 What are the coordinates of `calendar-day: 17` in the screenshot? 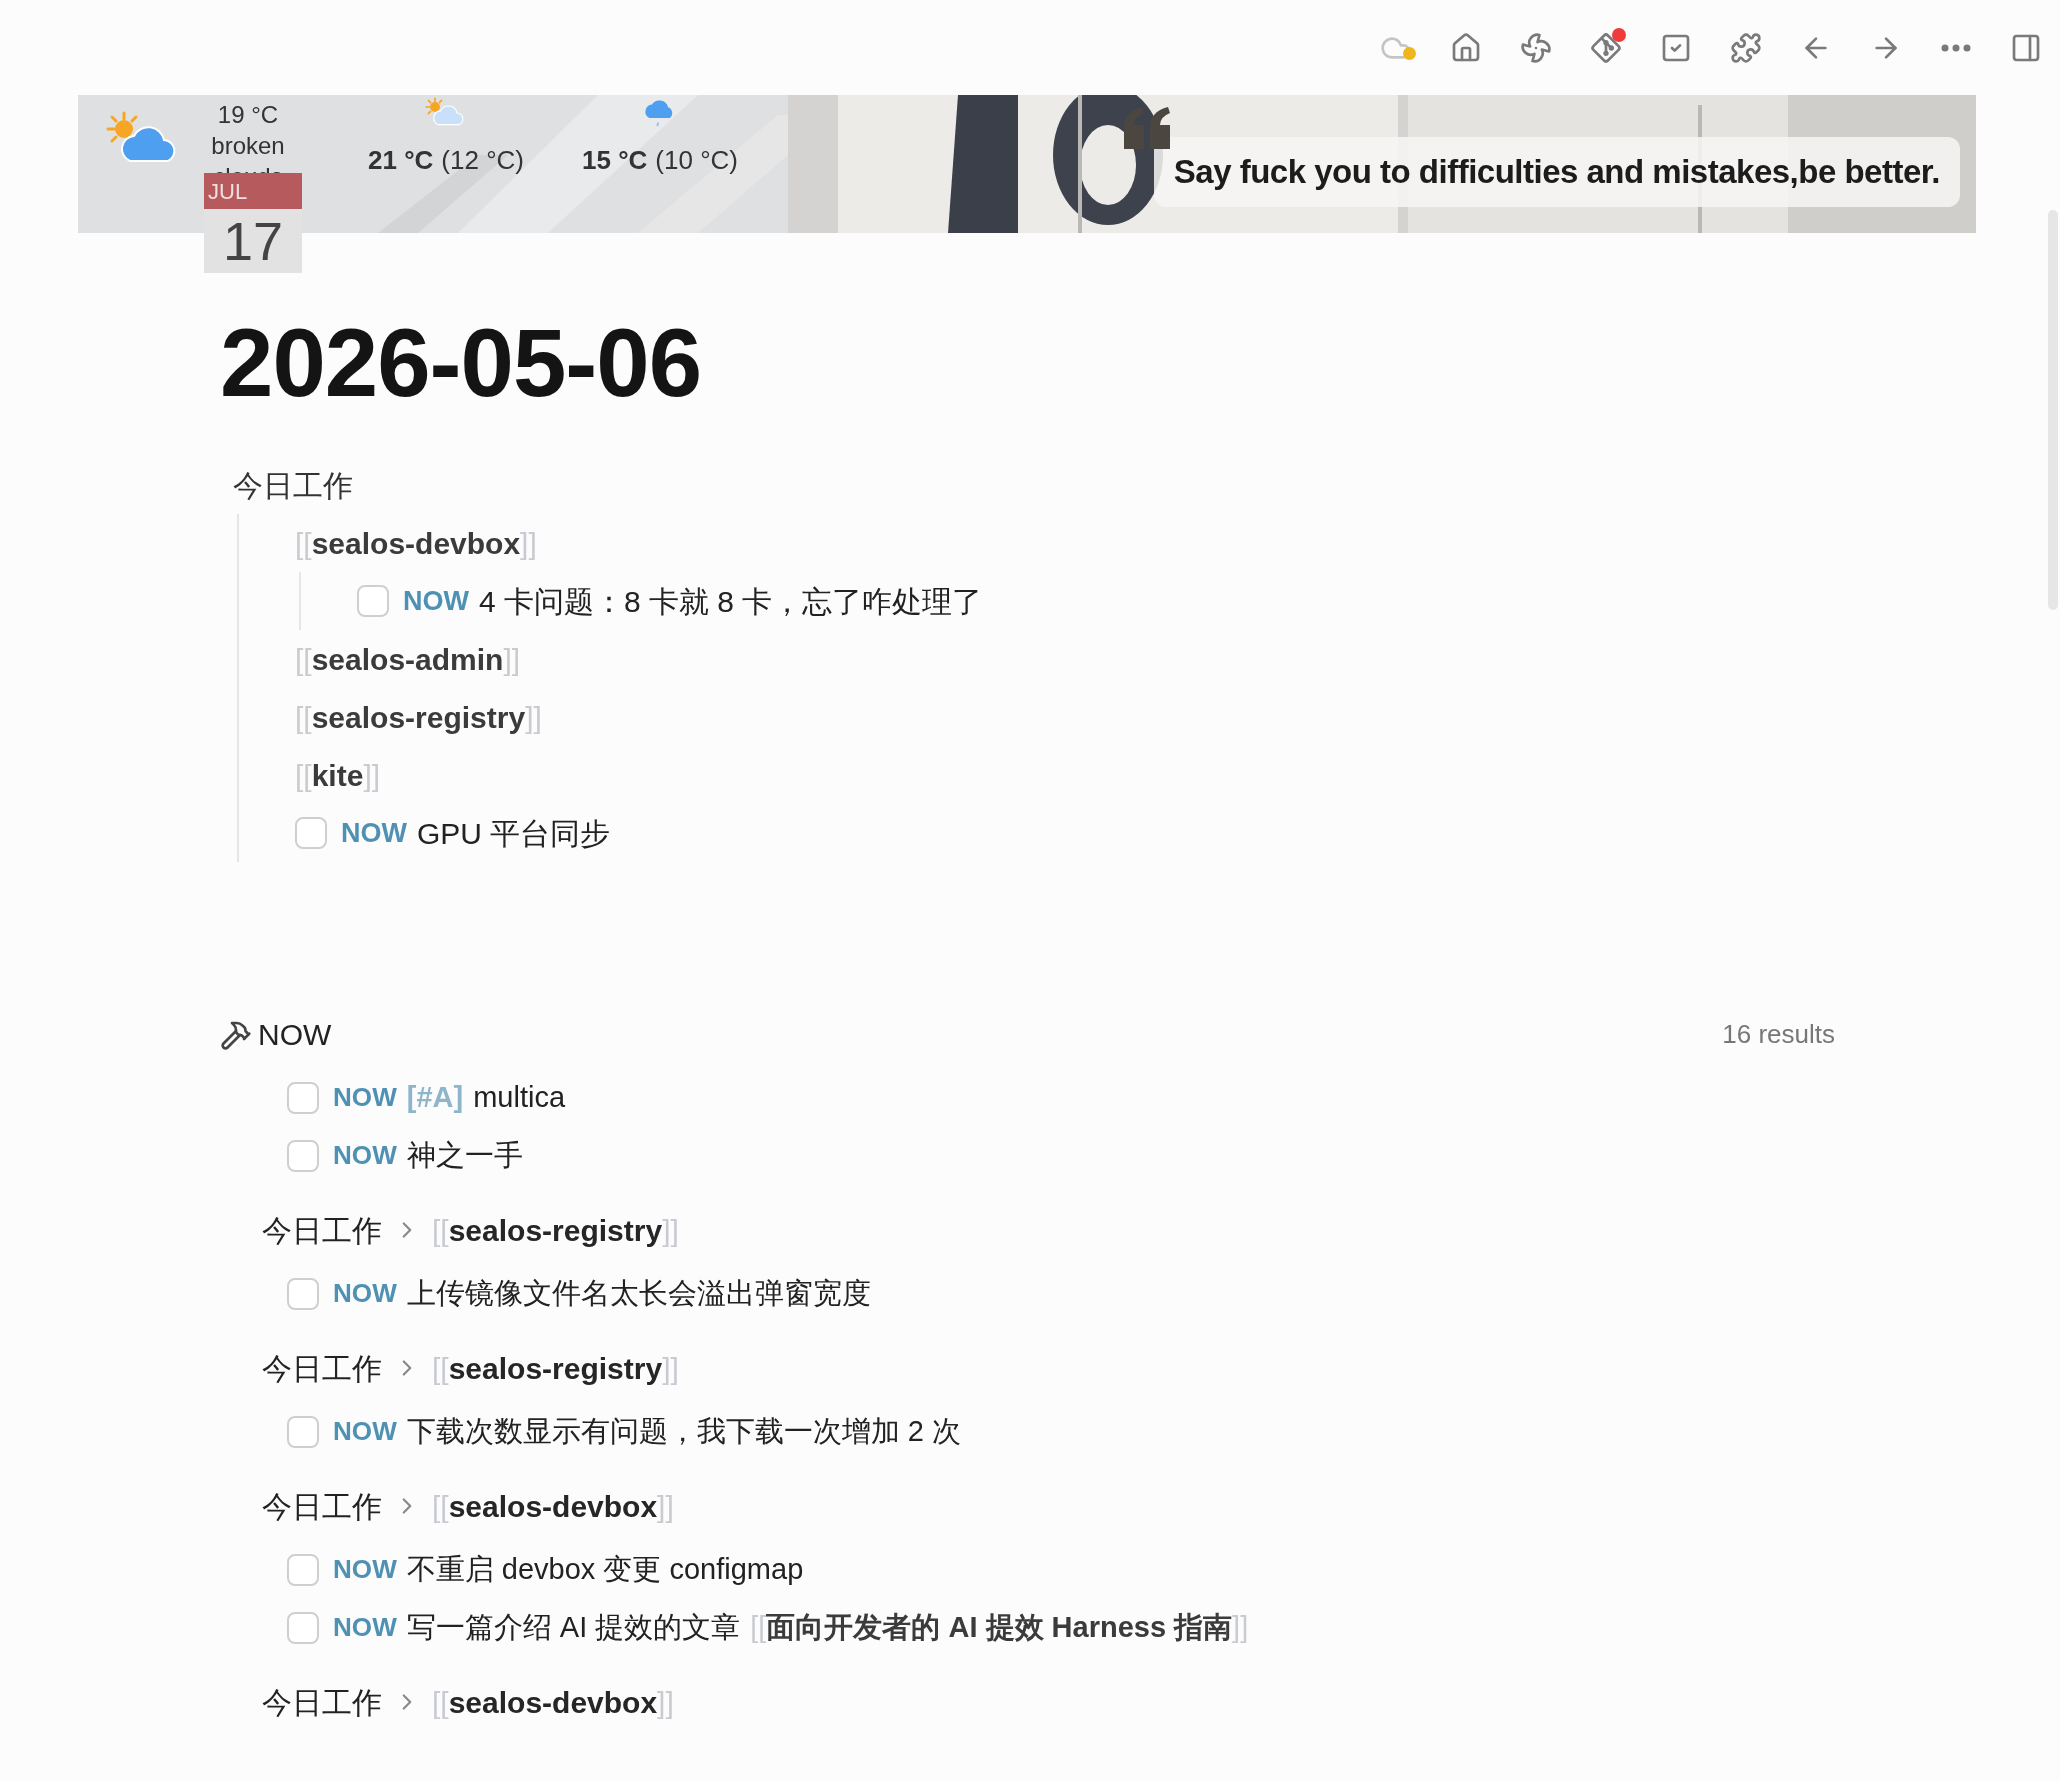 It's located at (253, 241).